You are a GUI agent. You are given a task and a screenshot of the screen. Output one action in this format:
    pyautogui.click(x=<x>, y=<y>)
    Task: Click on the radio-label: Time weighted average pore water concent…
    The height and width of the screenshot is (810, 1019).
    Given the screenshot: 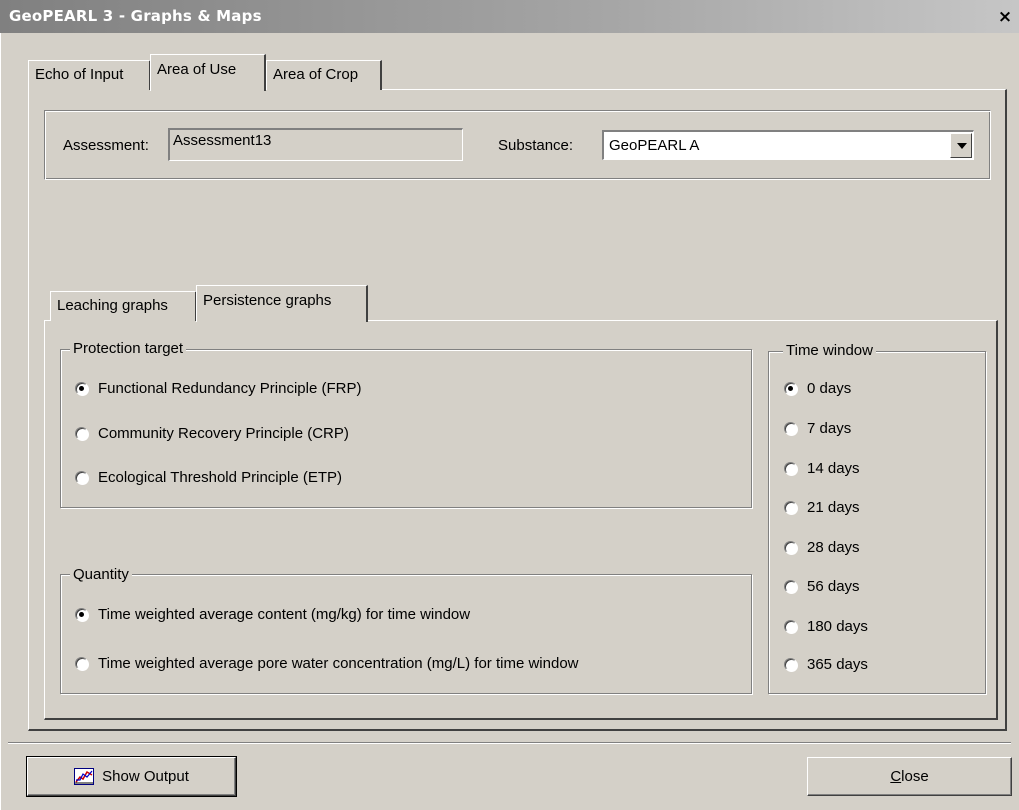 What is the action you would take?
    pyautogui.click(x=338, y=663)
    